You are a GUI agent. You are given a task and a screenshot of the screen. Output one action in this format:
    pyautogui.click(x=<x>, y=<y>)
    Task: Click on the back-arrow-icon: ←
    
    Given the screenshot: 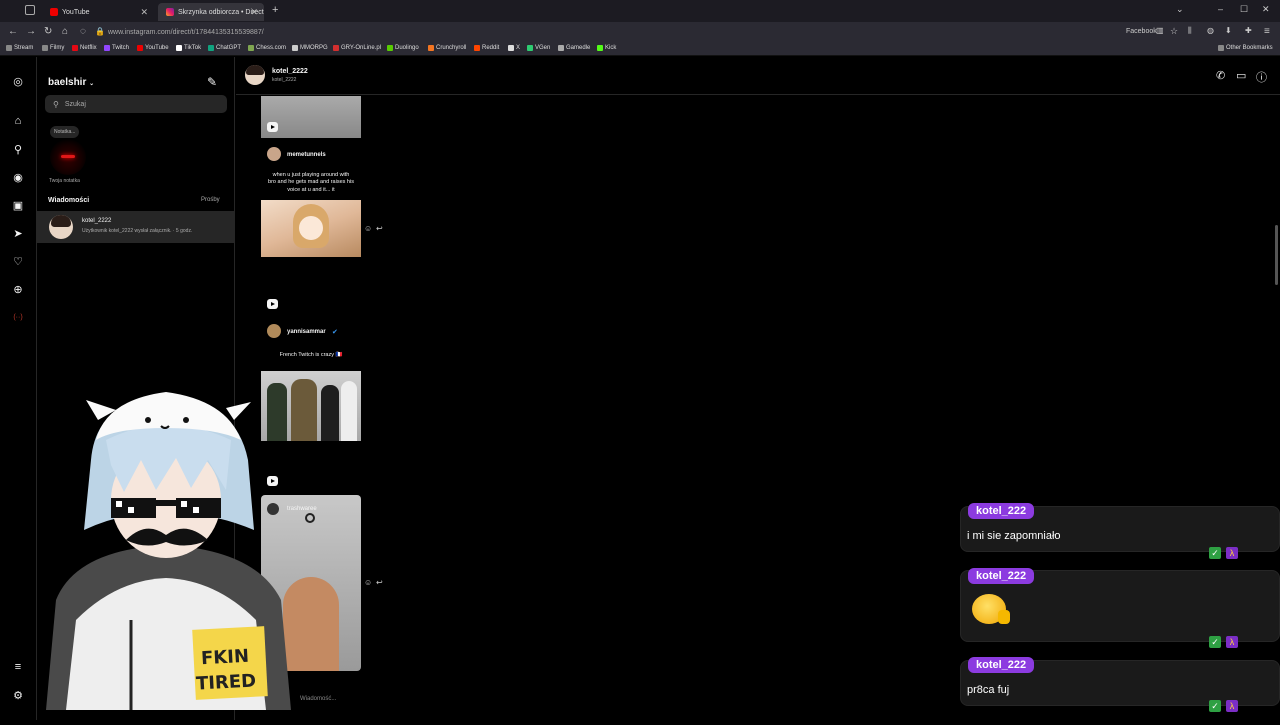 What is the action you would take?
    pyautogui.click(x=13, y=31)
    